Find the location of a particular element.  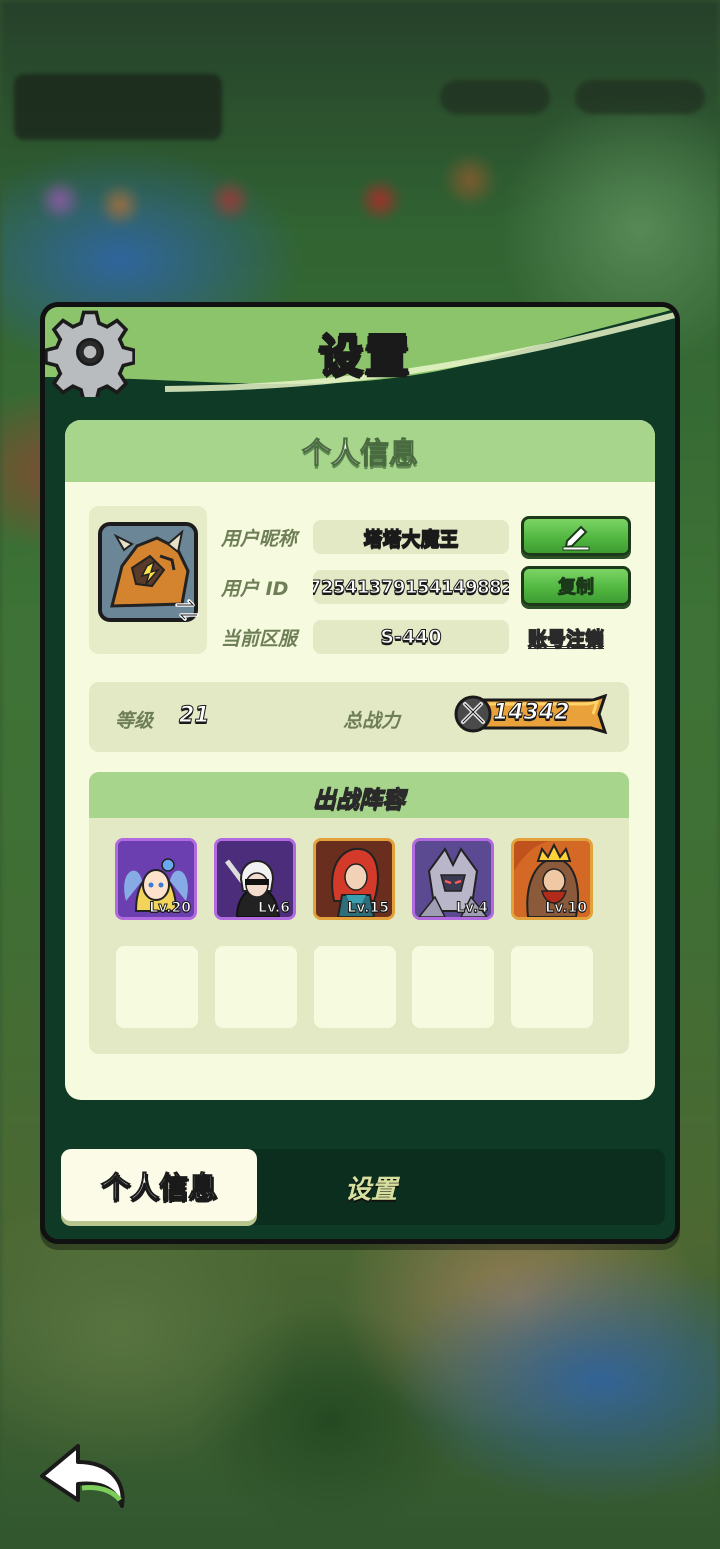

tab-bar: 个人信息 设置 is located at coordinates (363, 1187).